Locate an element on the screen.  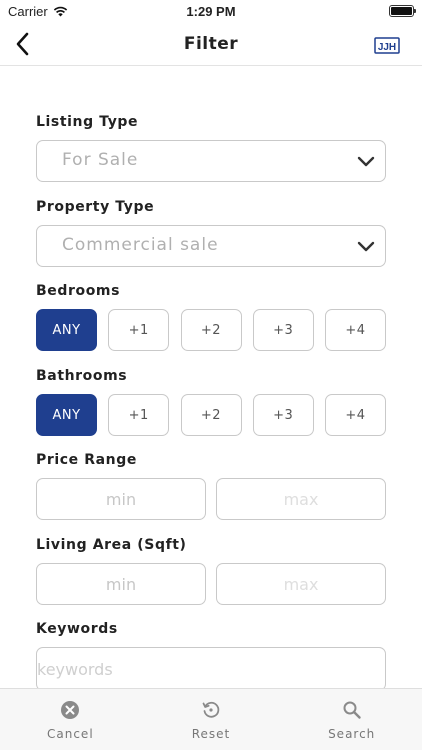
reset-label: Reset is located at coordinates (211, 734).